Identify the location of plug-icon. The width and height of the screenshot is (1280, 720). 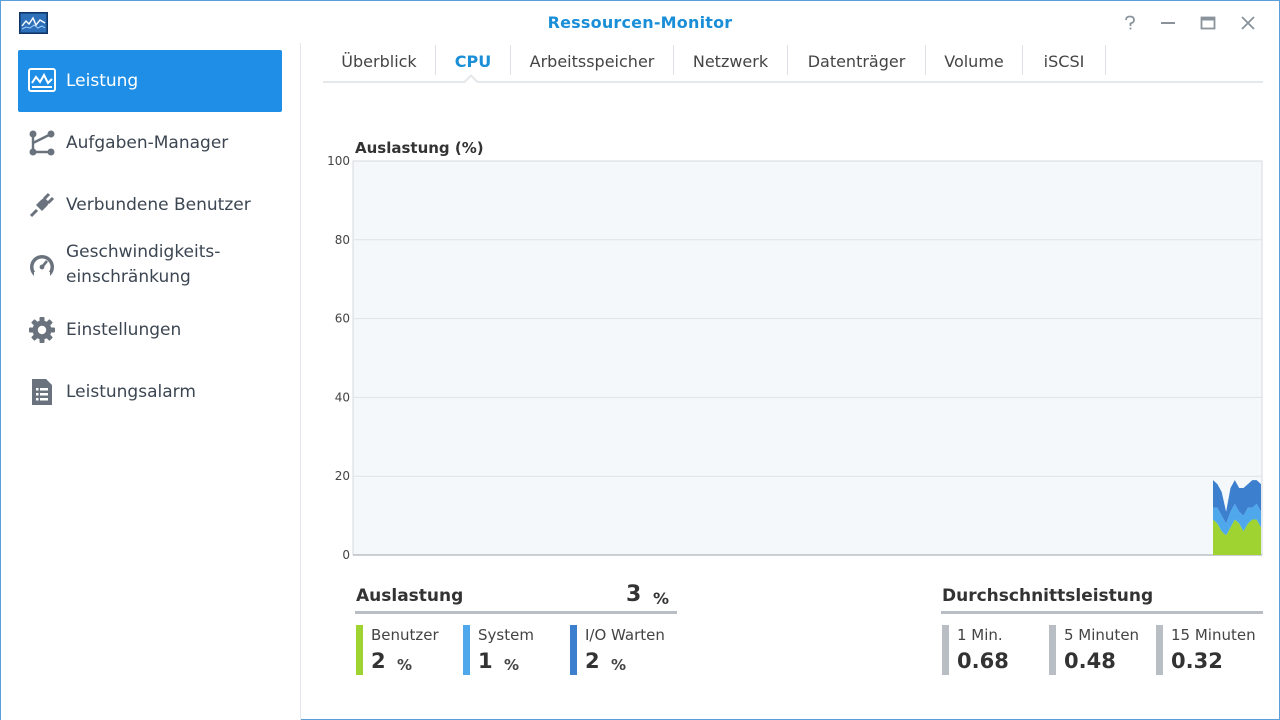
(42, 205).